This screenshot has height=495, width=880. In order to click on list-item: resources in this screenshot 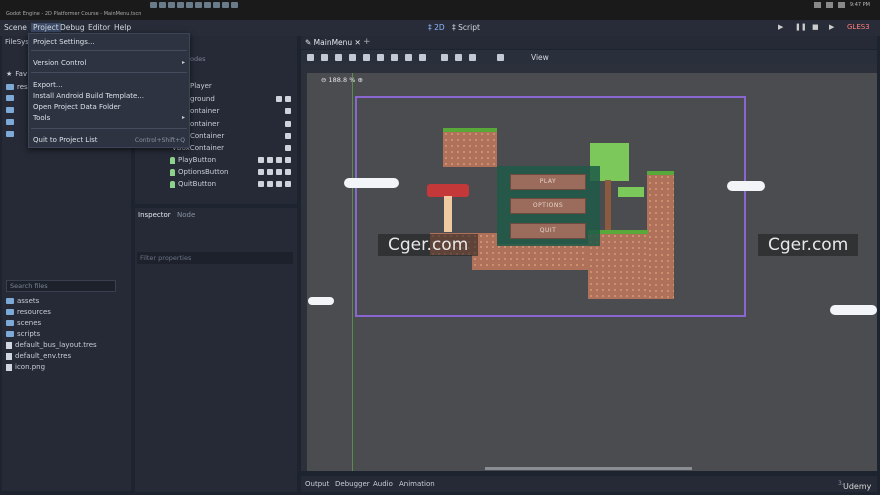, I will do `click(28, 312)`.